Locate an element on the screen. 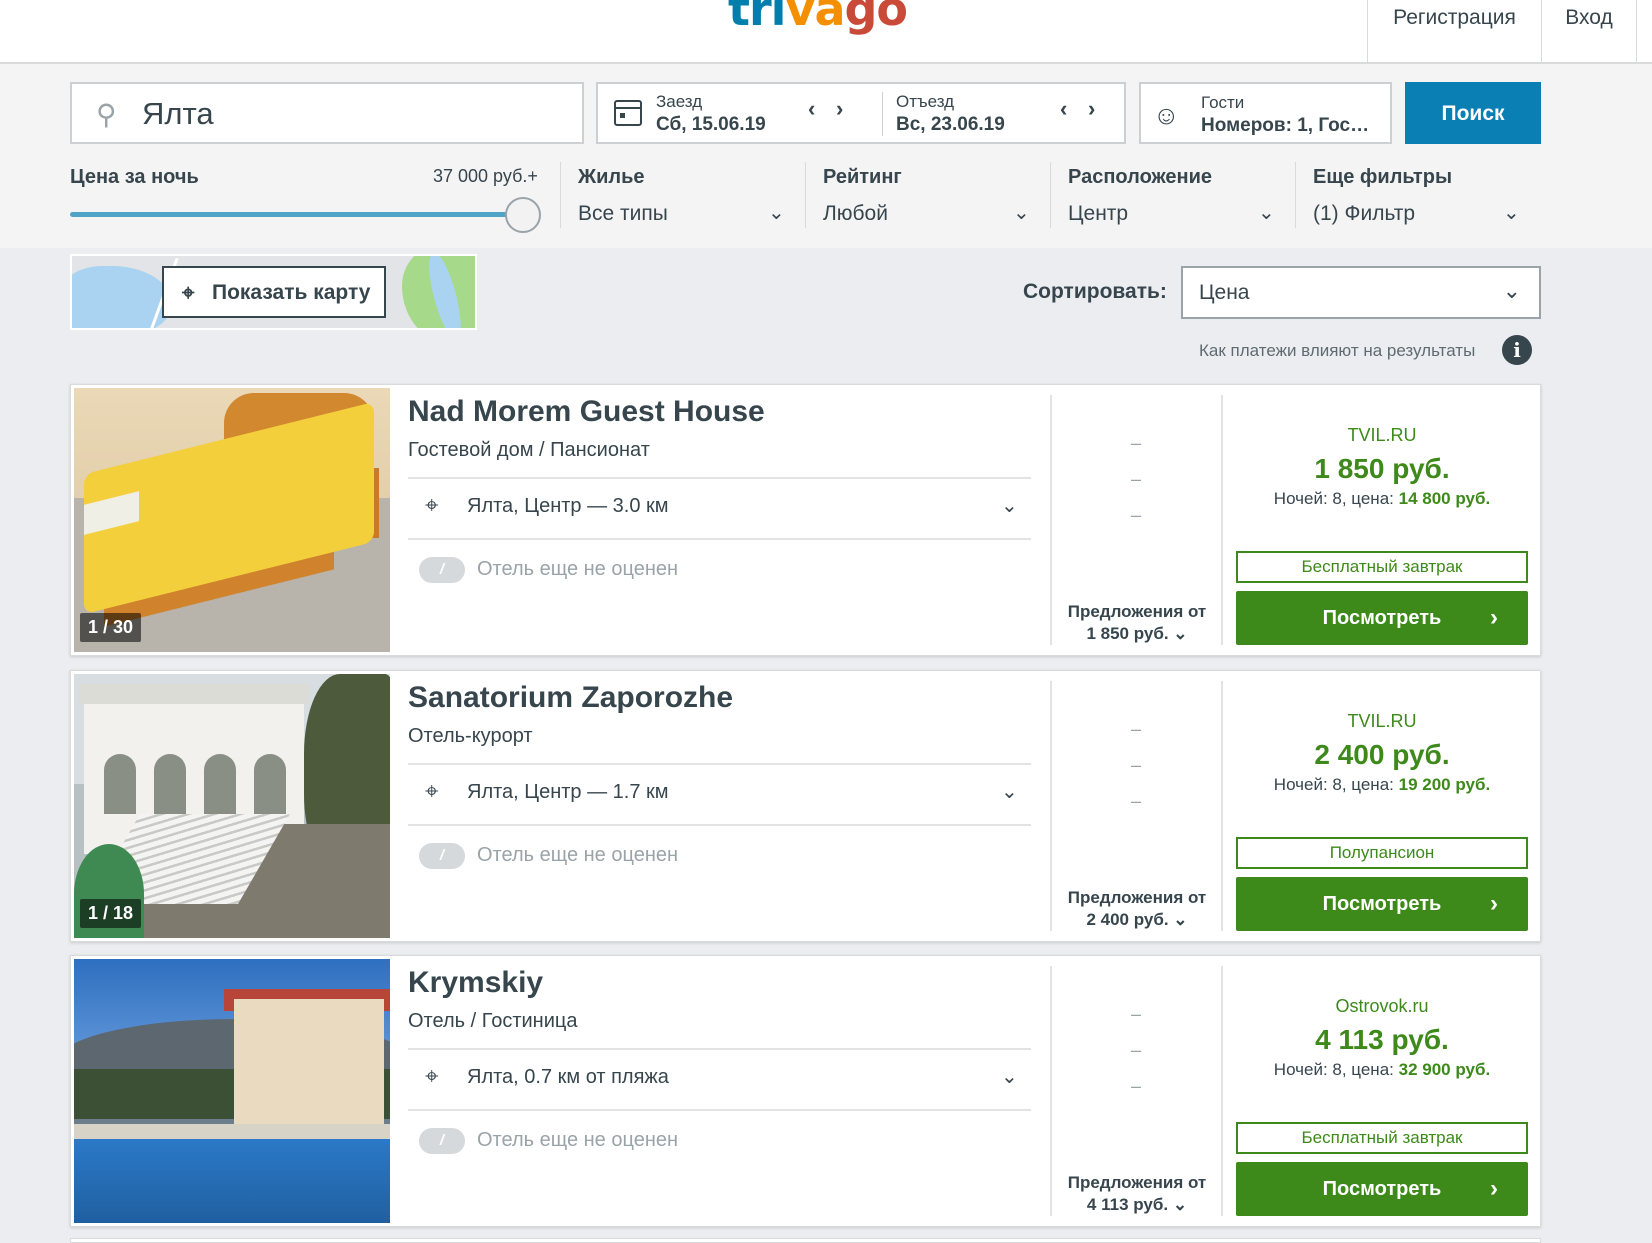 The height and width of the screenshot is (1243, 1652). nights-total: Ночей: 8, цена: 19 200 руб. is located at coordinates (1382, 785).